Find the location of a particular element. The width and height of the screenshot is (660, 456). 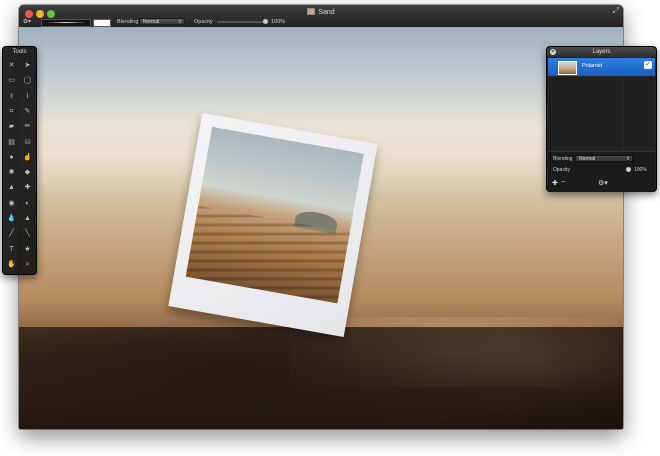

layer-opacity-value: 100% is located at coordinates (640, 170).